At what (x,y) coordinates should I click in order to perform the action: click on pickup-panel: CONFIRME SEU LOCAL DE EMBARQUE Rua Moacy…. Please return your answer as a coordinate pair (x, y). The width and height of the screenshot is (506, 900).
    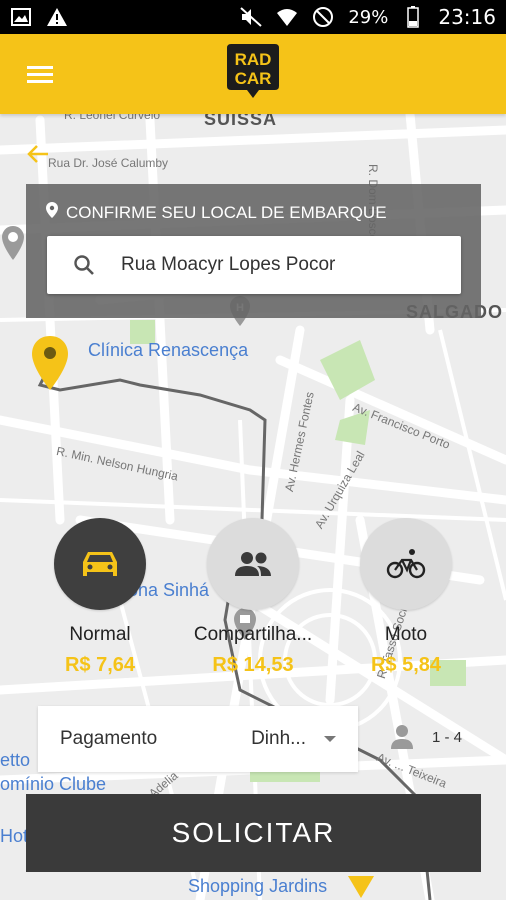
    Looking at the image, I should click on (253, 251).